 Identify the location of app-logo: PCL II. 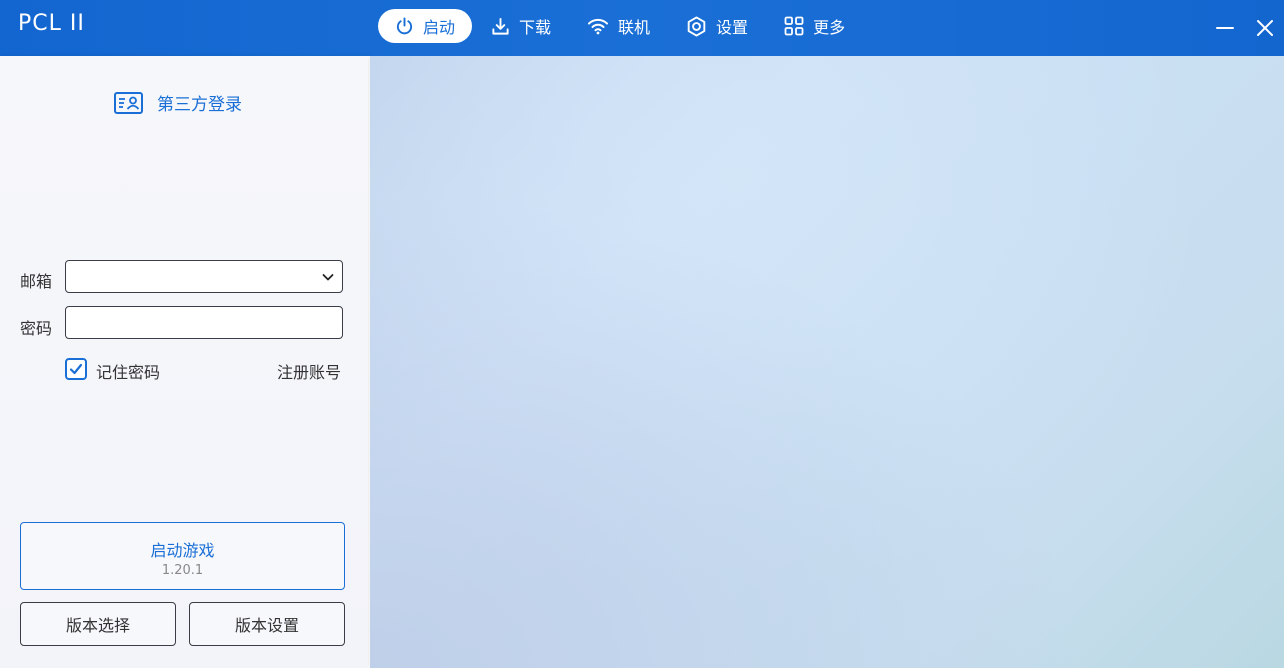
(51, 23).